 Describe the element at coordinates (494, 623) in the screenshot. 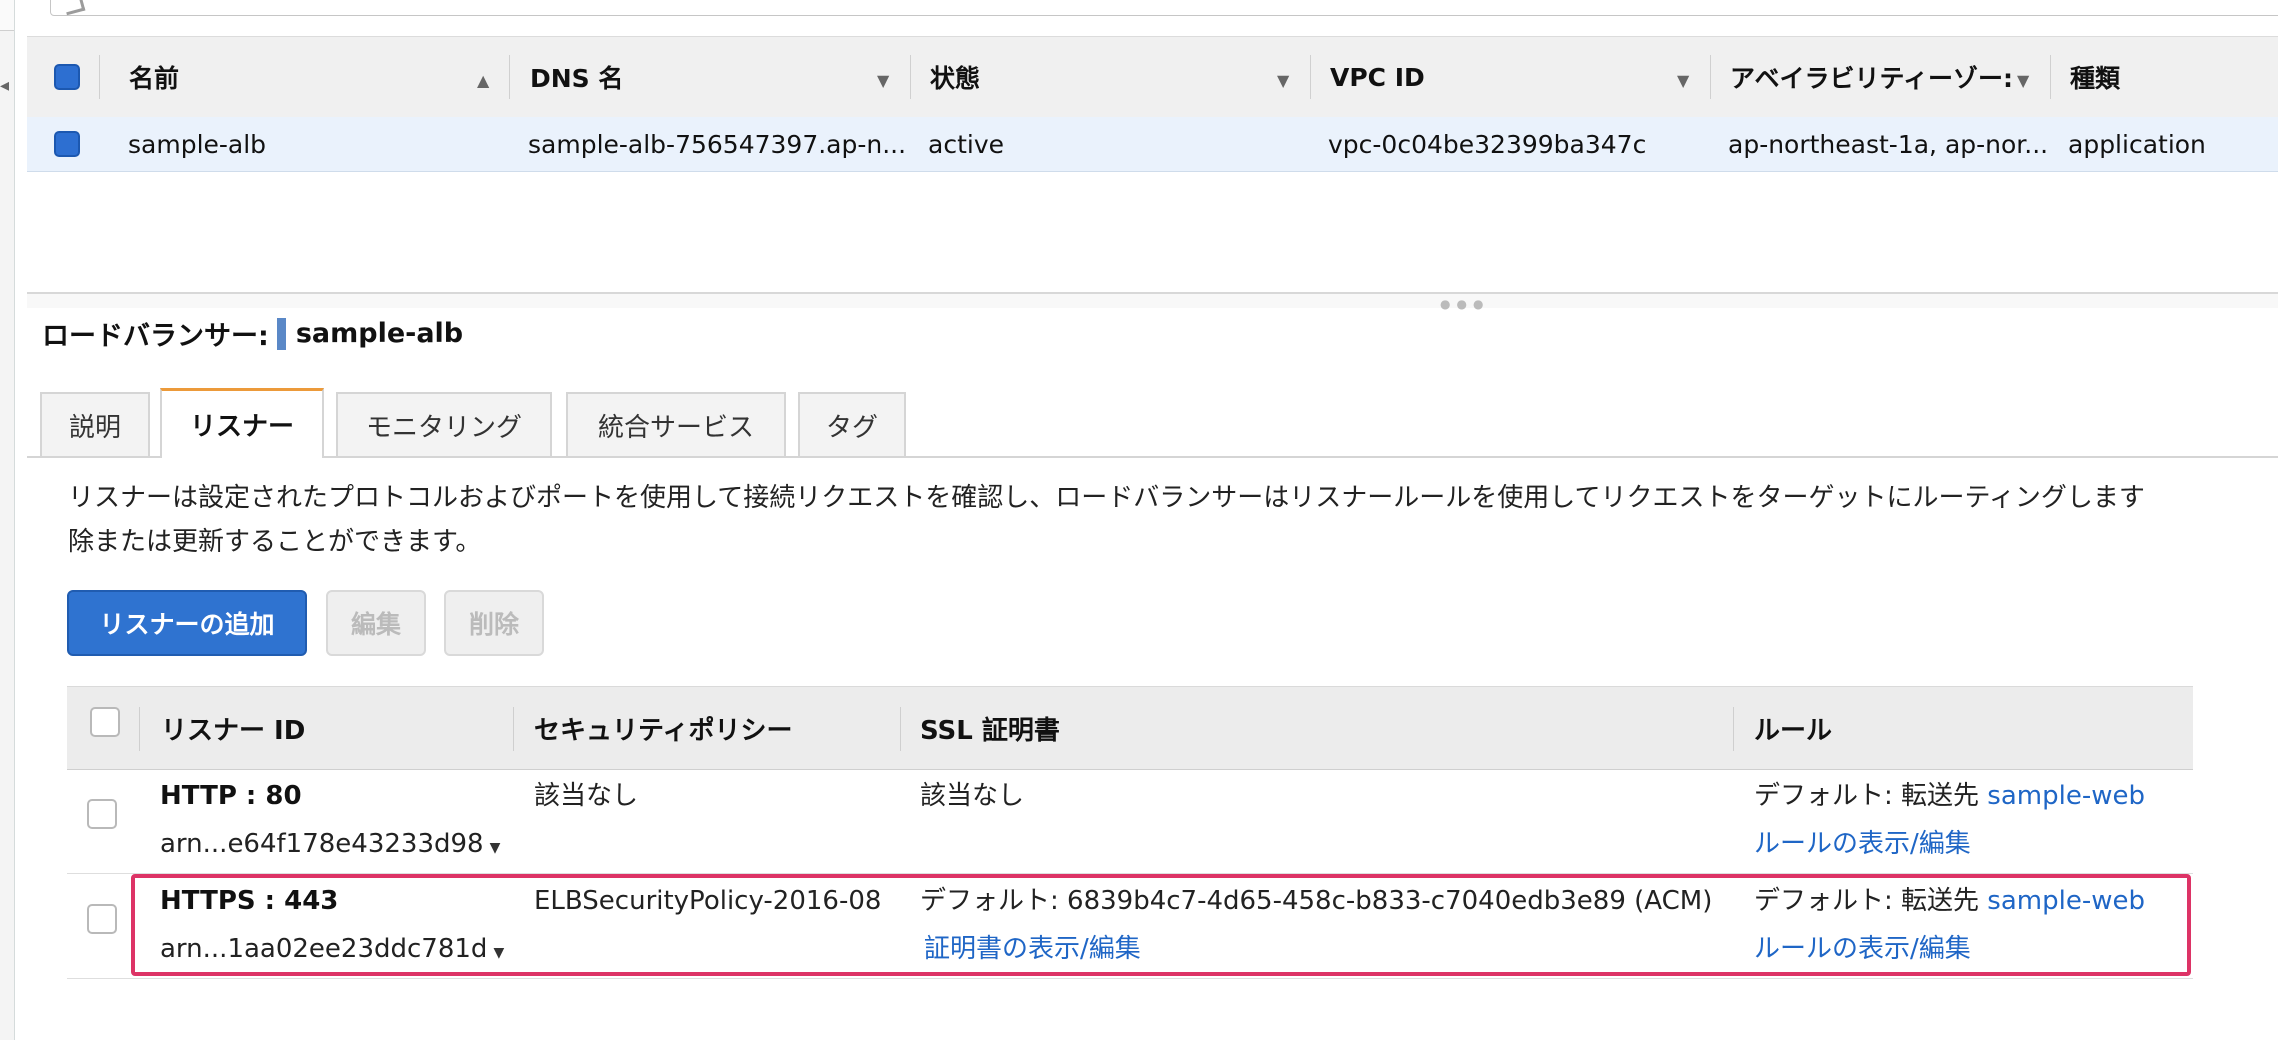

I see `delete-button: 削除` at that location.